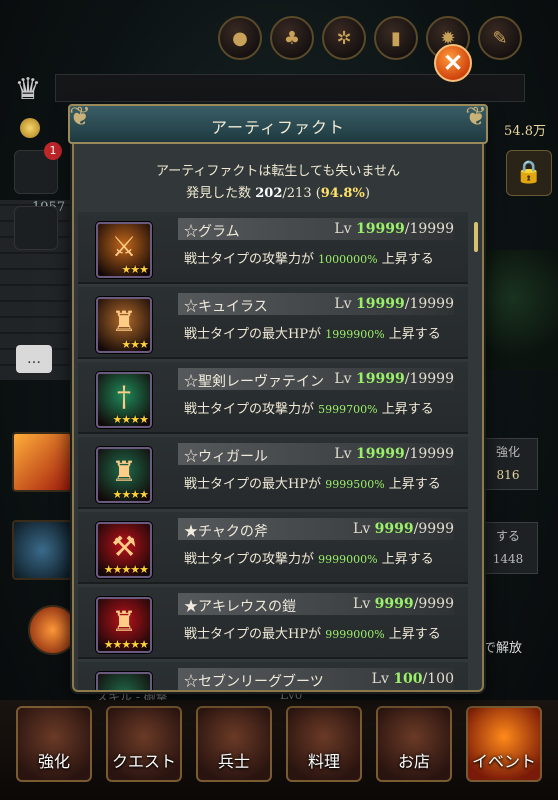 Image resolution: width=558 pixels, height=800 pixels. Describe the element at coordinates (525, 131) in the screenshot. I see `gold-amount: 54.8万` at that location.